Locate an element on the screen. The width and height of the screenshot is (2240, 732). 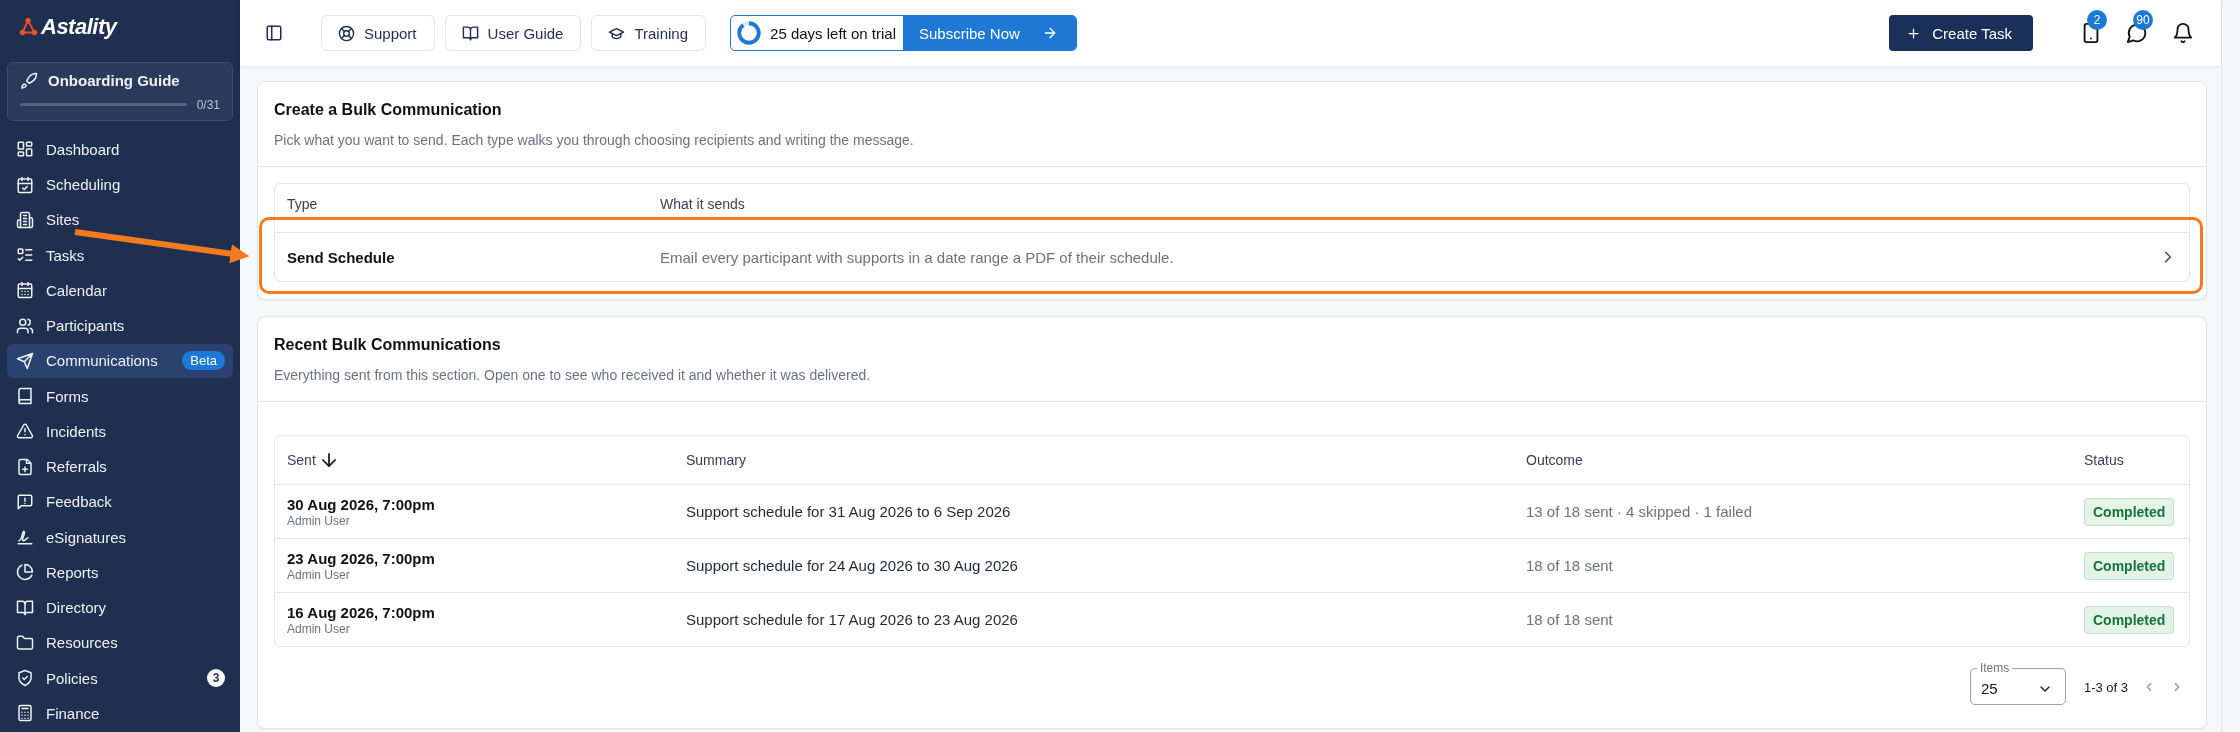
sidebar-item: Scheduling is located at coordinates (120, 185).